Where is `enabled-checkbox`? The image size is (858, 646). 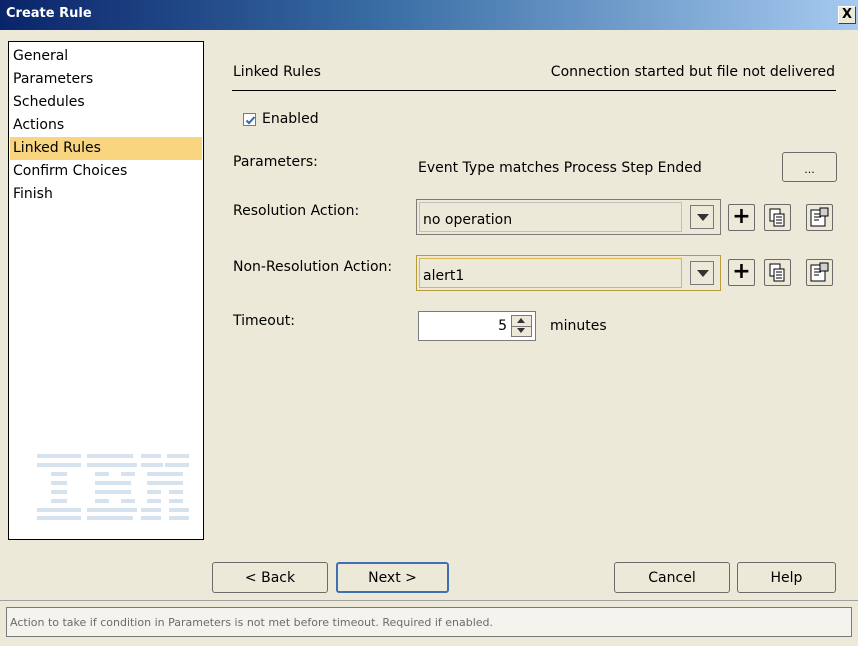
enabled-checkbox is located at coordinates (249, 119).